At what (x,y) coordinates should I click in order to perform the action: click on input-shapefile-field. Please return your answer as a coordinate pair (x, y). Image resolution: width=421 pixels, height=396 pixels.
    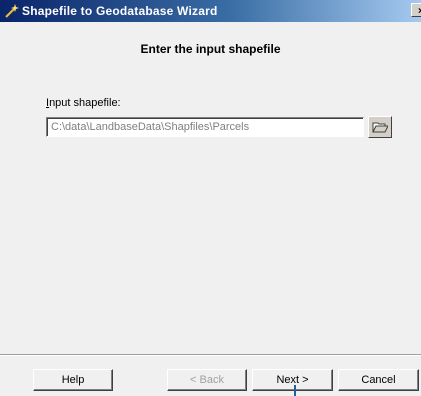
    Looking at the image, I should click on (205, 127).